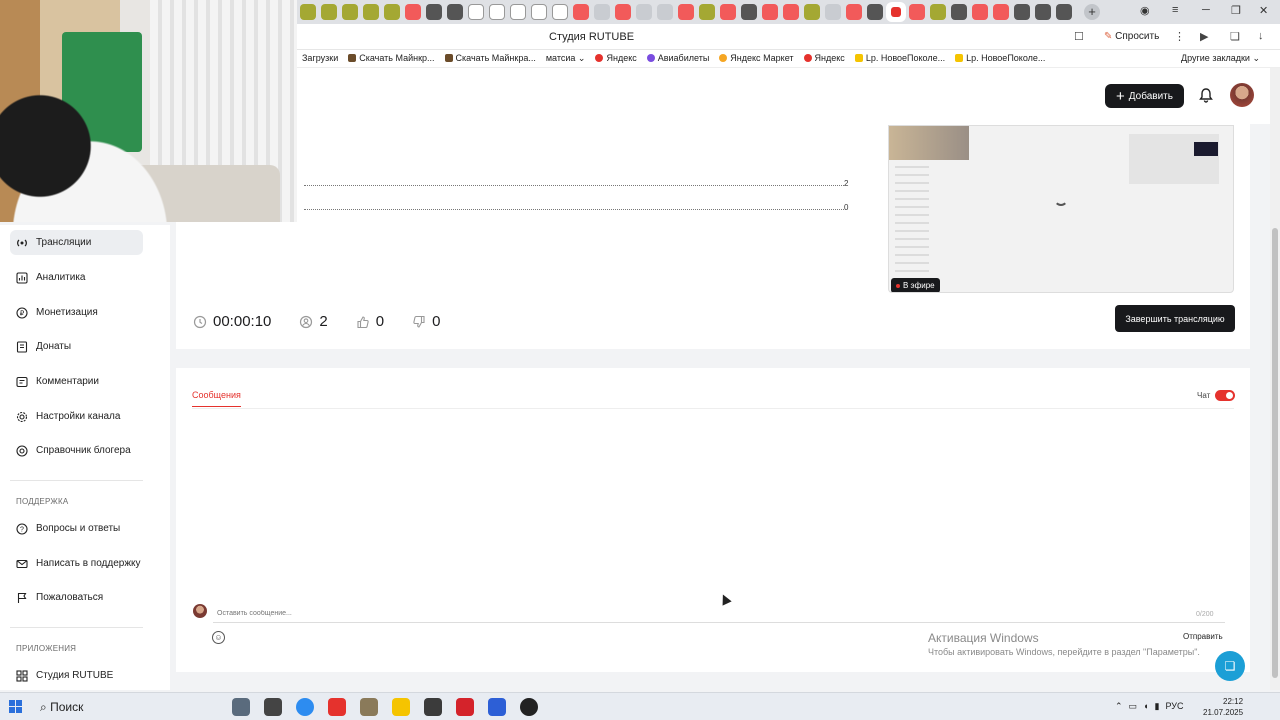 The height and width of the screenshot is (720, 1280). What do you see at coordinates (1242, 95) in the screenshot?
I see `avatar` at bounding box center [1242, 95].